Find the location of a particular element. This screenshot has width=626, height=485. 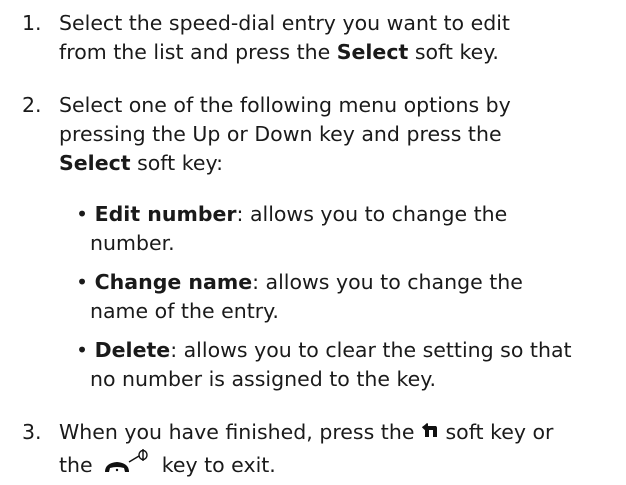

option-description-cont: name of the entry. is located at coordinates (184, 311).